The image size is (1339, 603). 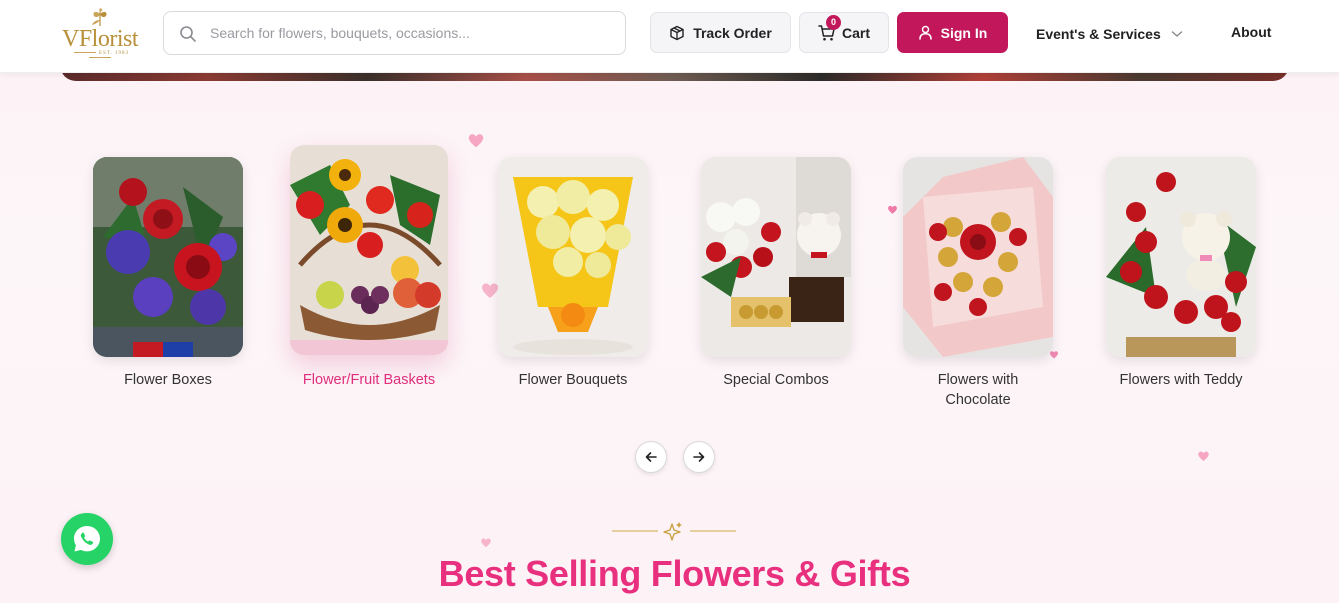 I want to click on nav-about: About, so click(x=1251, y=34).